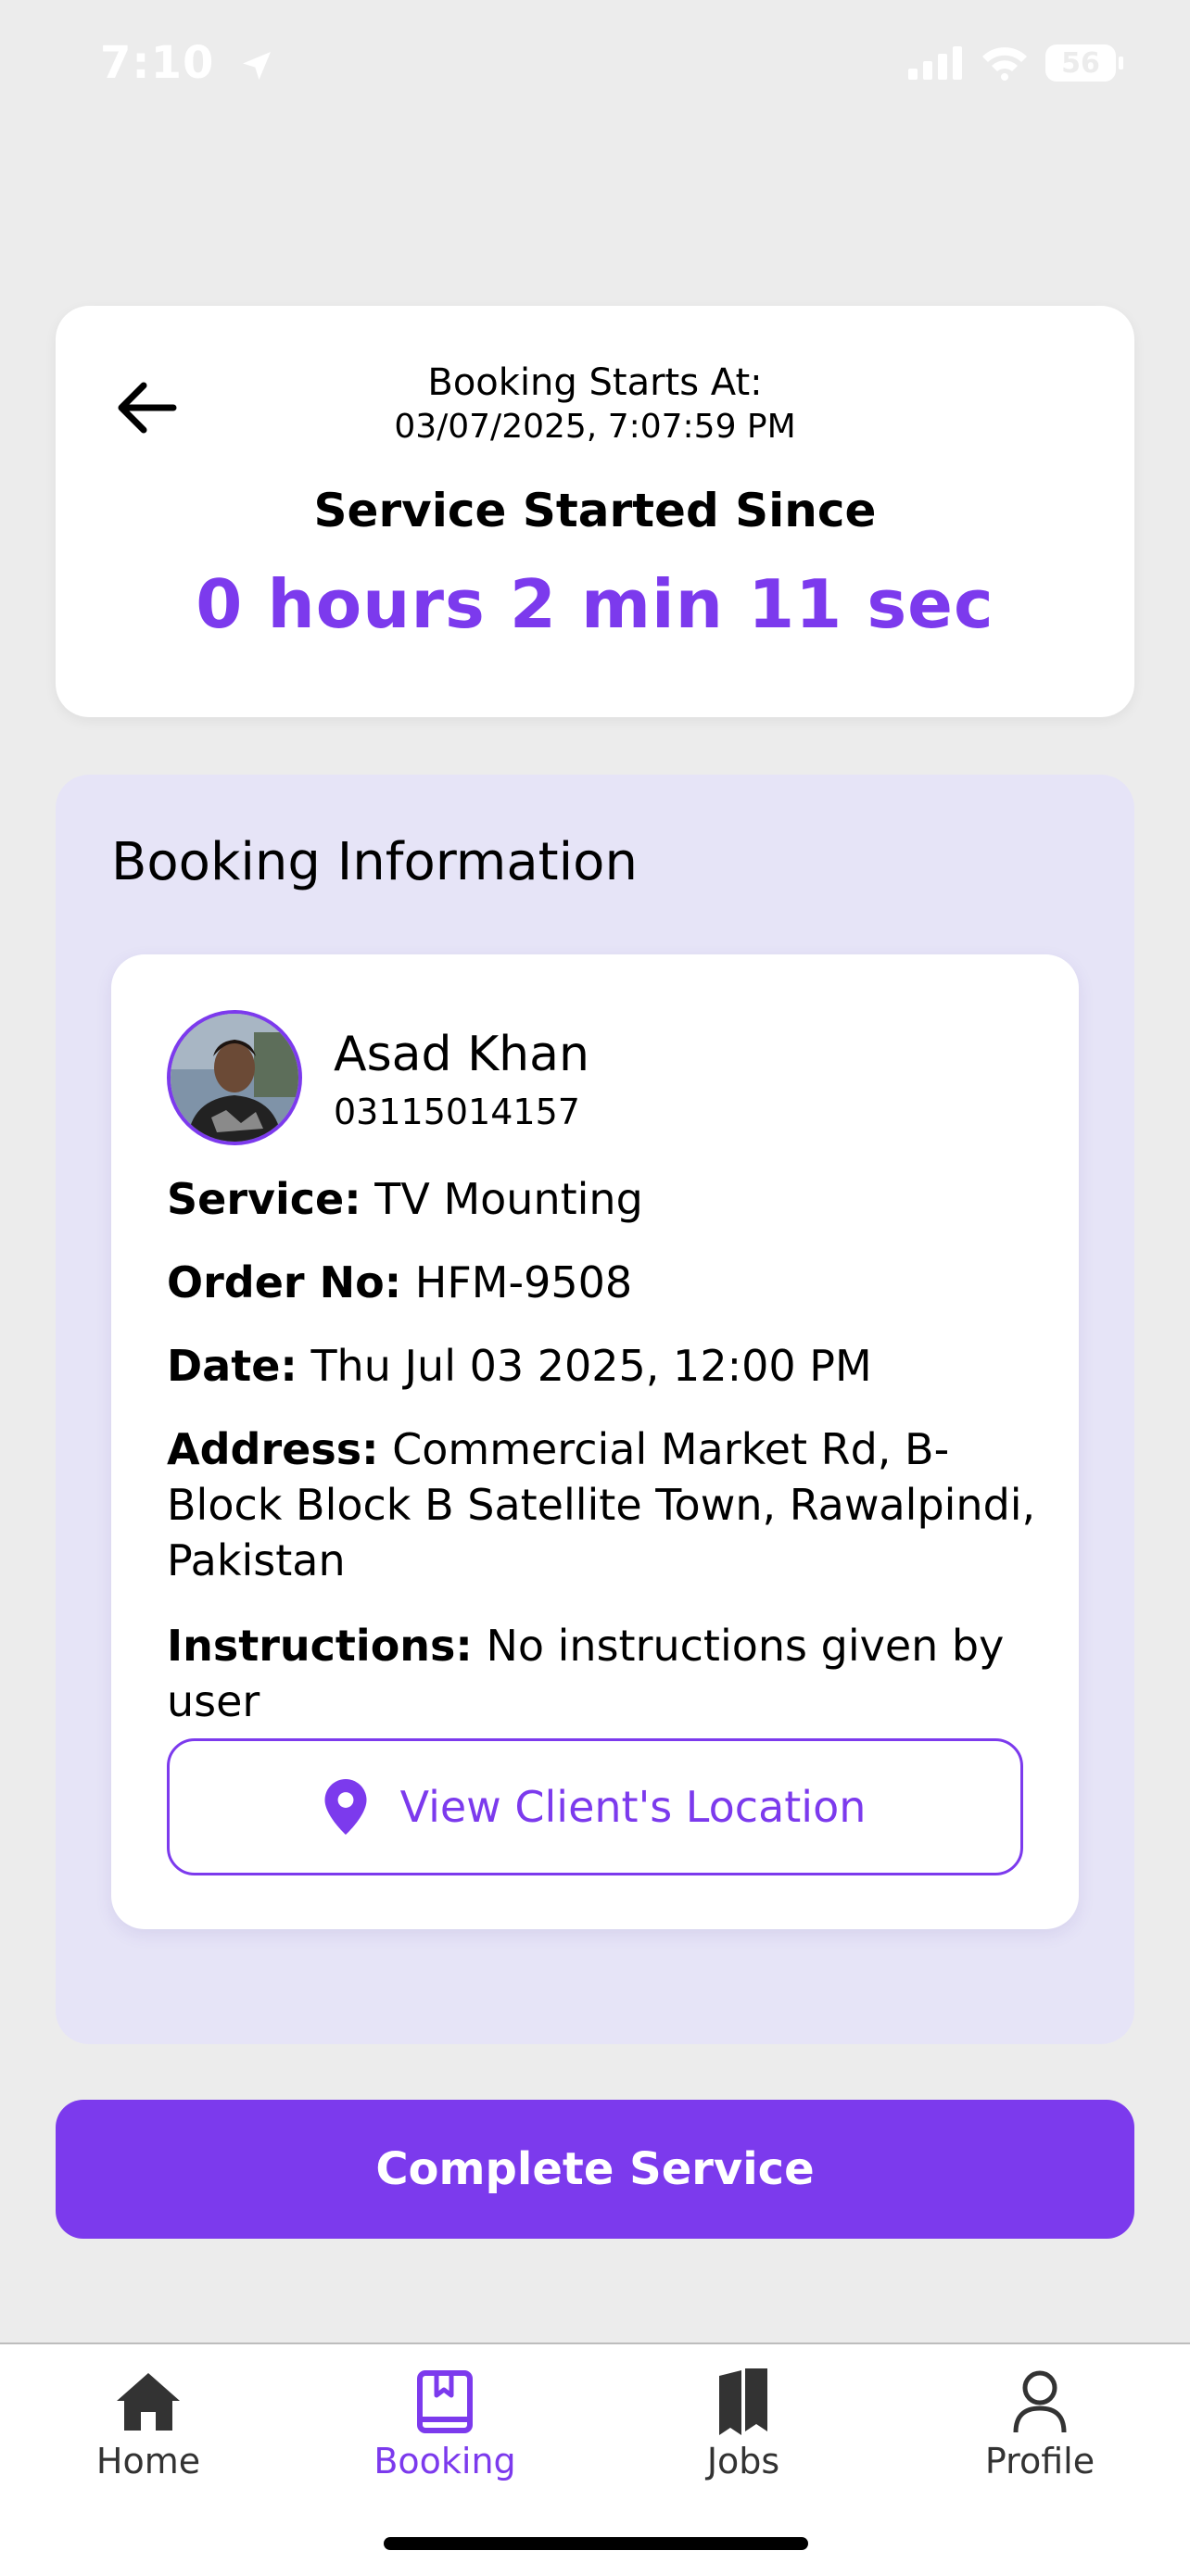  What do you see at coordinates (445, 2402) in the screenshot?
I see `booking-icon` at bounding box center [445, 2402].